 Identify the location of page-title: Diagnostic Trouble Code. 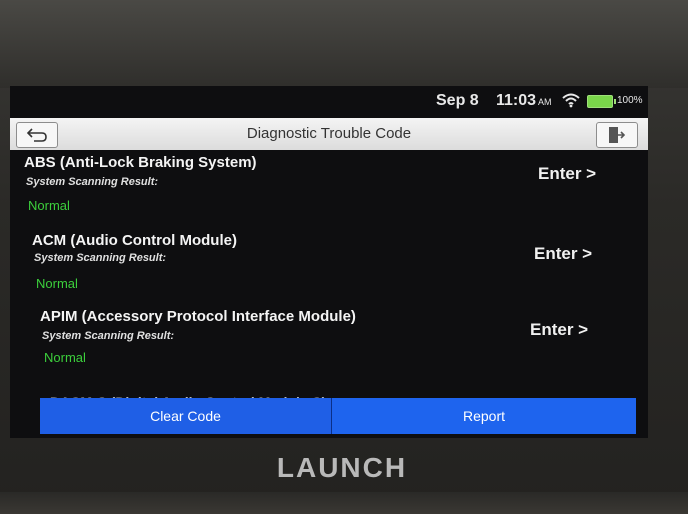
(329, 133).